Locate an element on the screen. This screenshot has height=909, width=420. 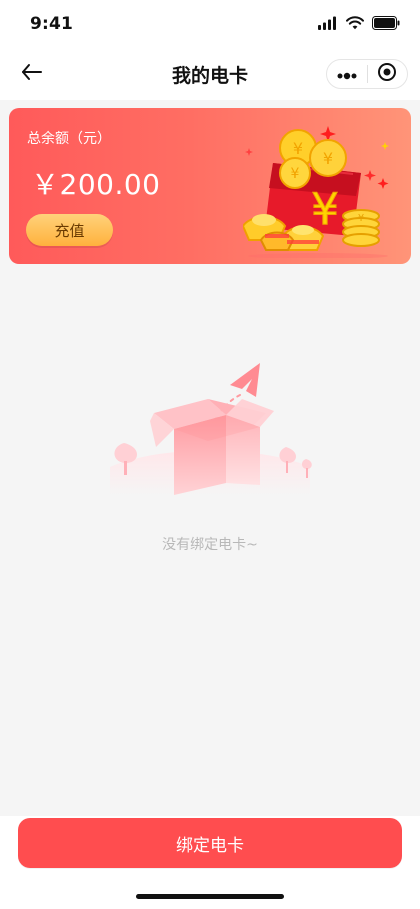
more-button is located at coordinates (347, 74).